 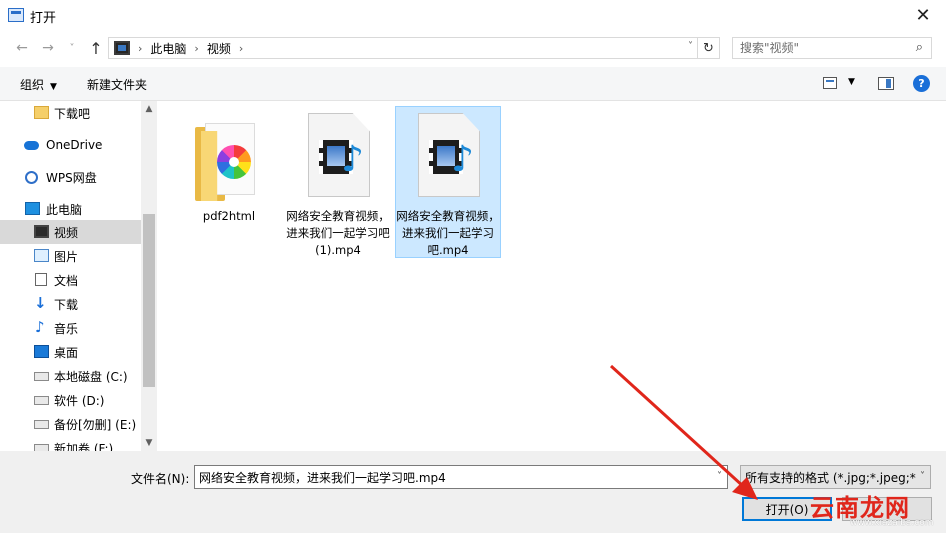 I want to click on download-icon: ↓, so click(x=40, y=303).